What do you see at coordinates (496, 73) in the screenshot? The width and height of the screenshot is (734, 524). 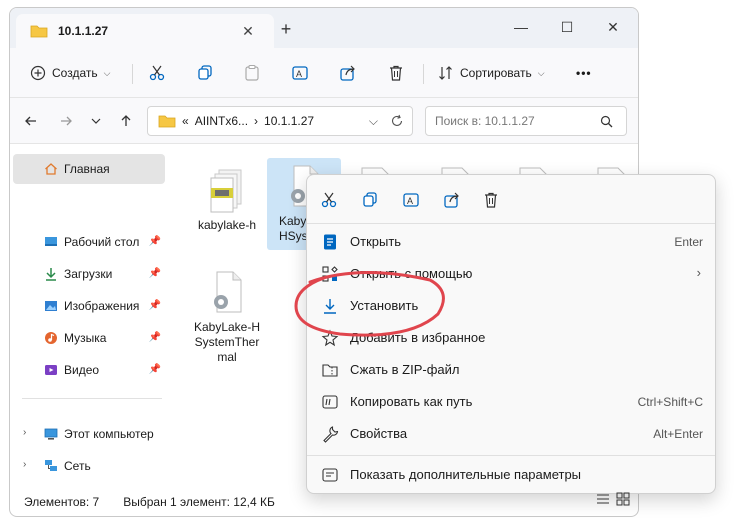 I see `sort-label: Сортировать` at bounding box center [496, 73].